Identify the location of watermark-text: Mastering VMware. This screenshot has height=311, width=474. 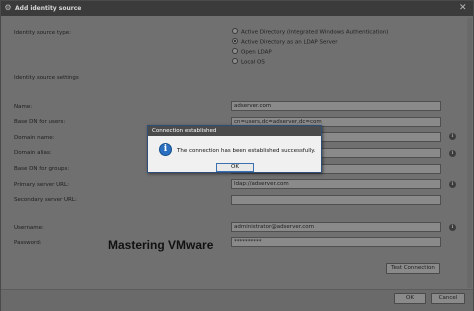
(161, 245).